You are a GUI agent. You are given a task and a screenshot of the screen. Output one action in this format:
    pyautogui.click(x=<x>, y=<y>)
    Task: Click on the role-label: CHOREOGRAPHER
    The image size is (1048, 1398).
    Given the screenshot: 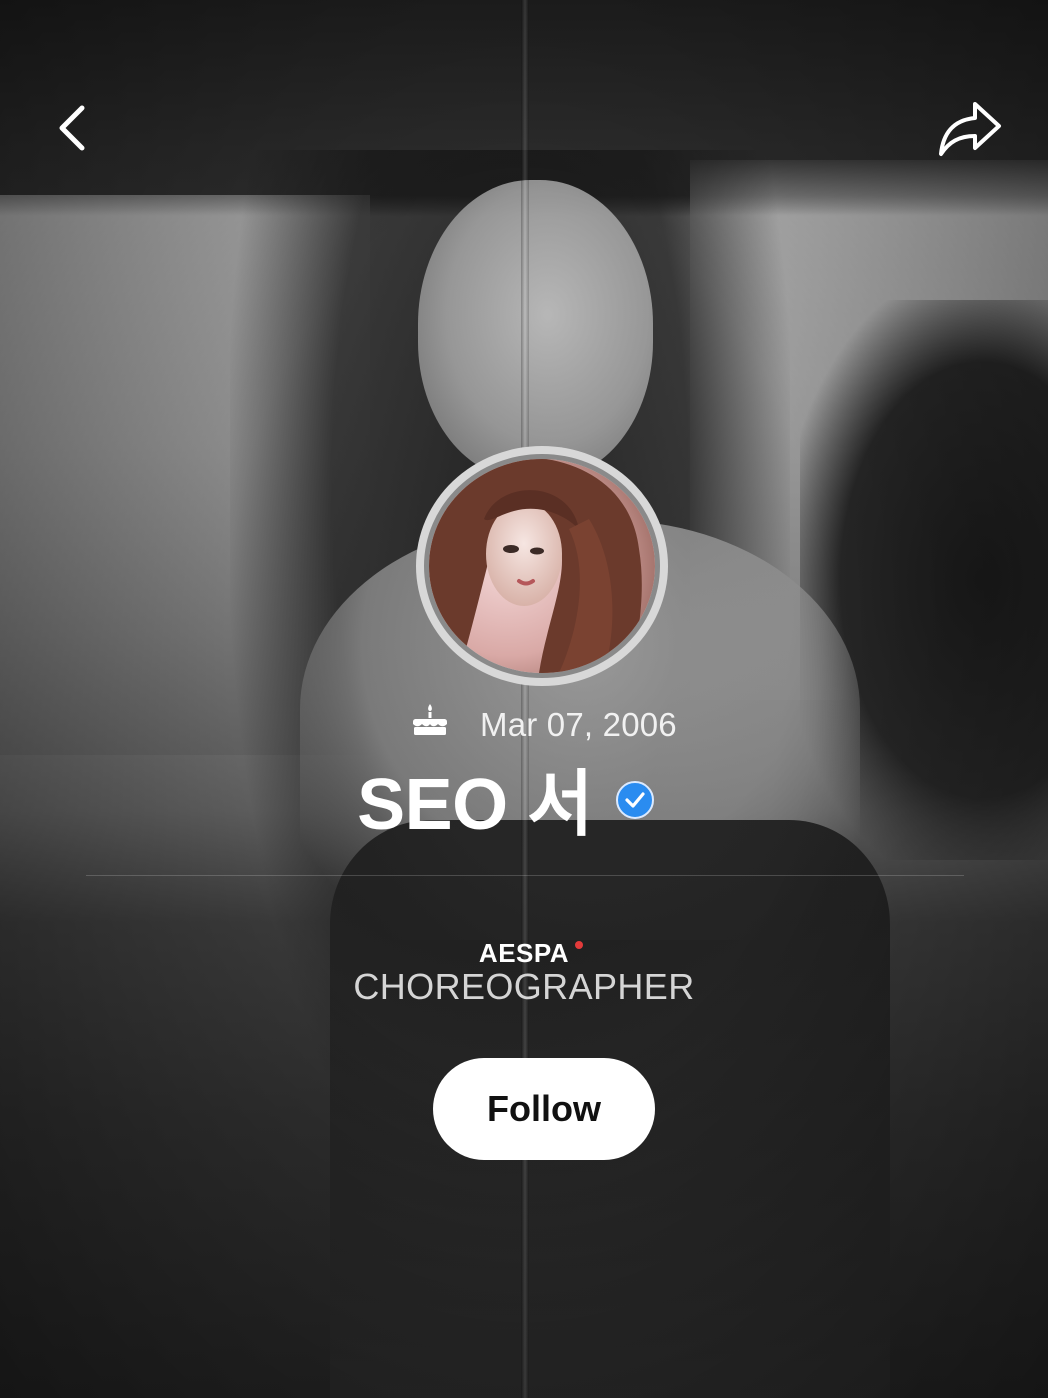 What is the action you would take?
    pyautogui.click(x=524, y=986)
    